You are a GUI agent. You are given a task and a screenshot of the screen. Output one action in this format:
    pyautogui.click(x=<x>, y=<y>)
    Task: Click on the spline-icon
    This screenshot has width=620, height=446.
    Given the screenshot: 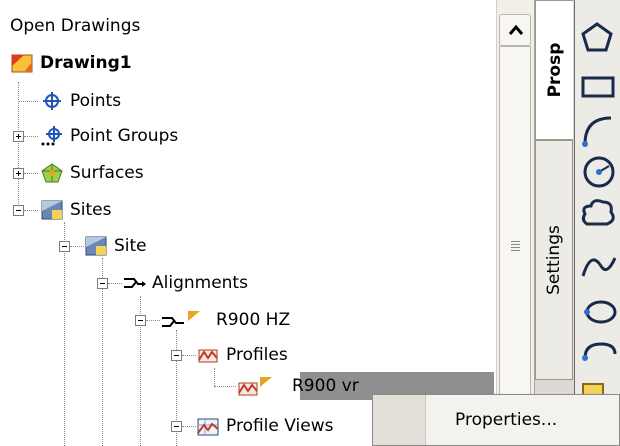 What is the action you would take?
    pyautogui.click(x=599, y=267)
    